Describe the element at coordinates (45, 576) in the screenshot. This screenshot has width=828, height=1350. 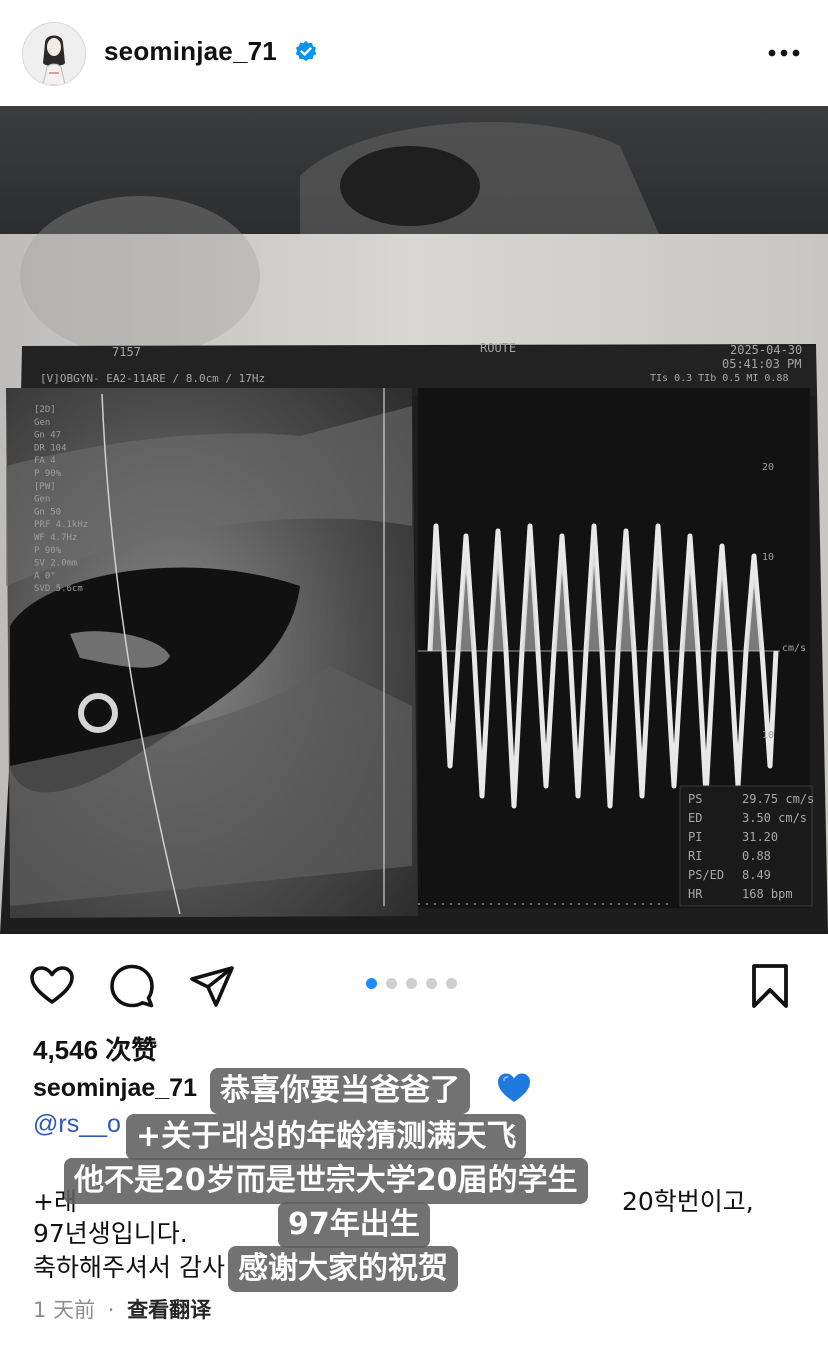
I see `ultrasound-param: A 0°` at that location.